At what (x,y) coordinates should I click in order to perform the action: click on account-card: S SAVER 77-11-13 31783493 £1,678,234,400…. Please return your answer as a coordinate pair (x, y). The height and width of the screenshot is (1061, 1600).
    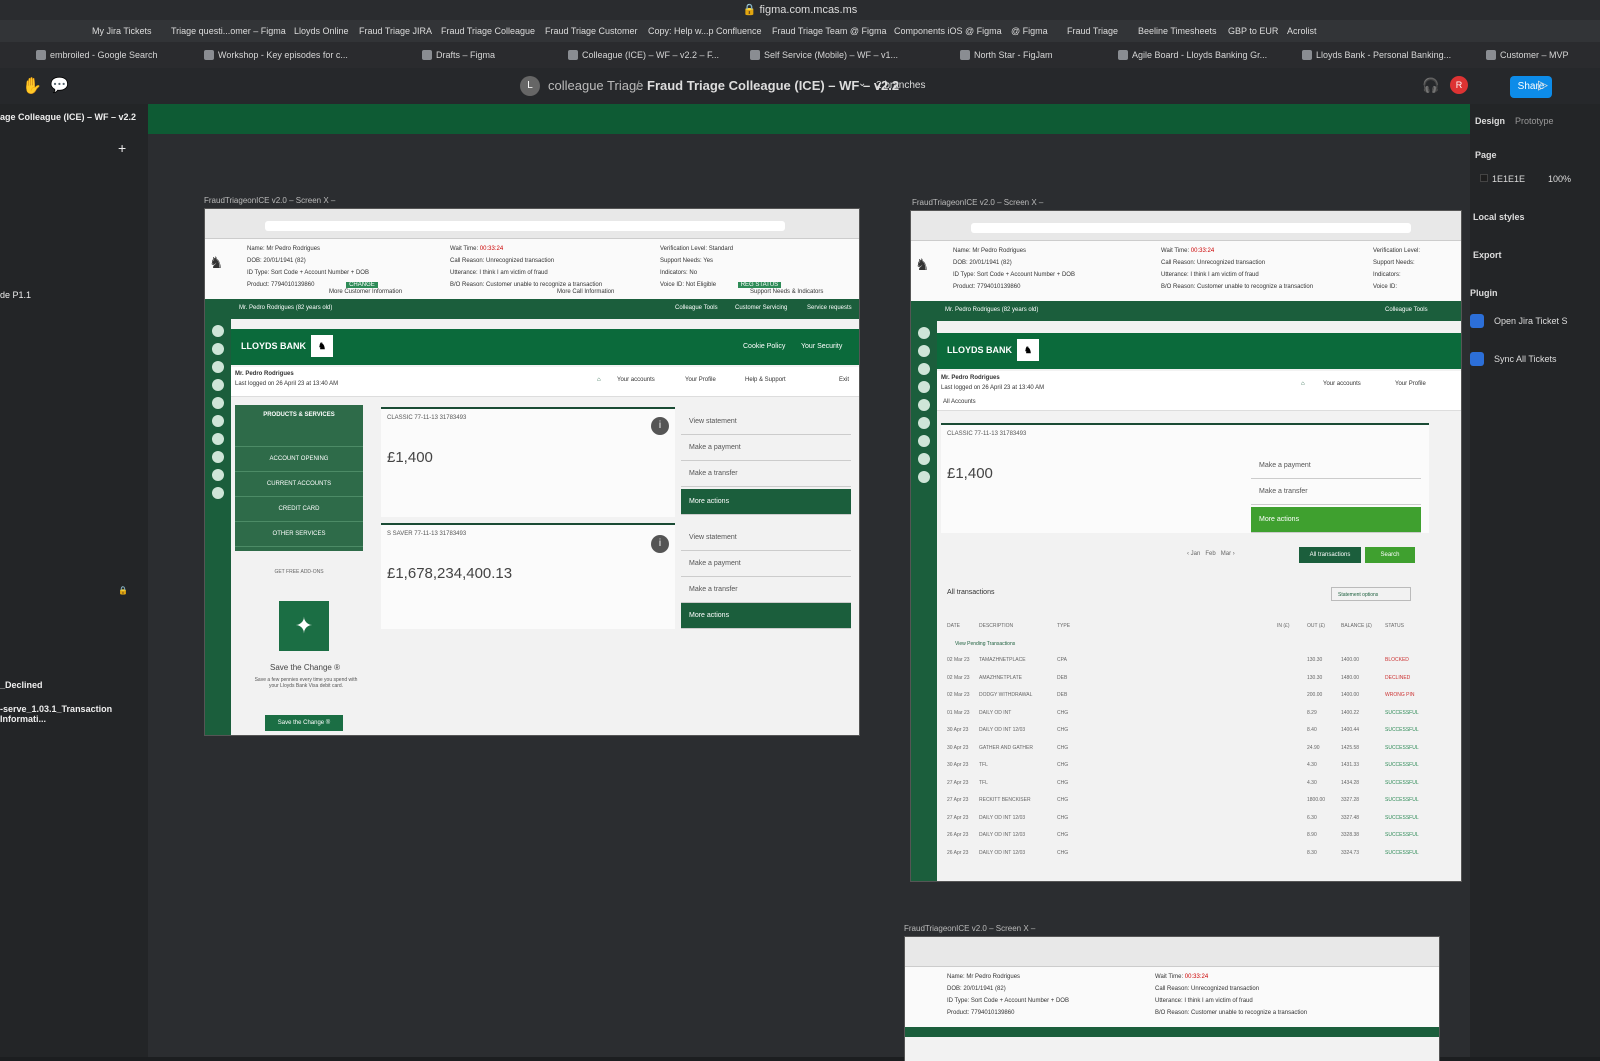
    Looking at the image, I should click on (528, 576).